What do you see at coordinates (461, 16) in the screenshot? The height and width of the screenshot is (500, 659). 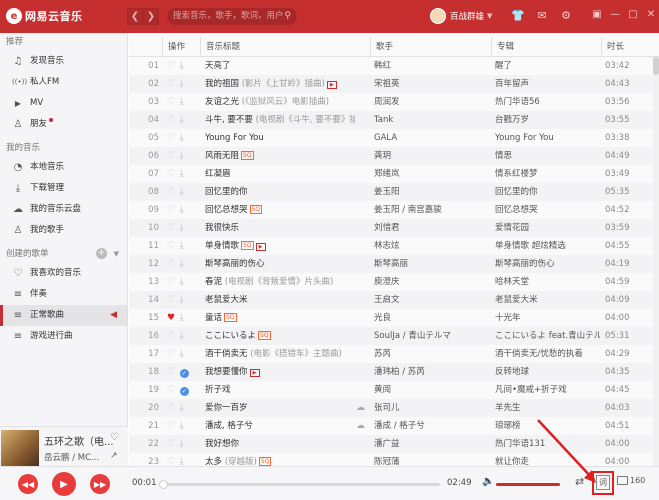 I see `user-menu: 百战群雄 ▼` at bounding box center [461, 16].